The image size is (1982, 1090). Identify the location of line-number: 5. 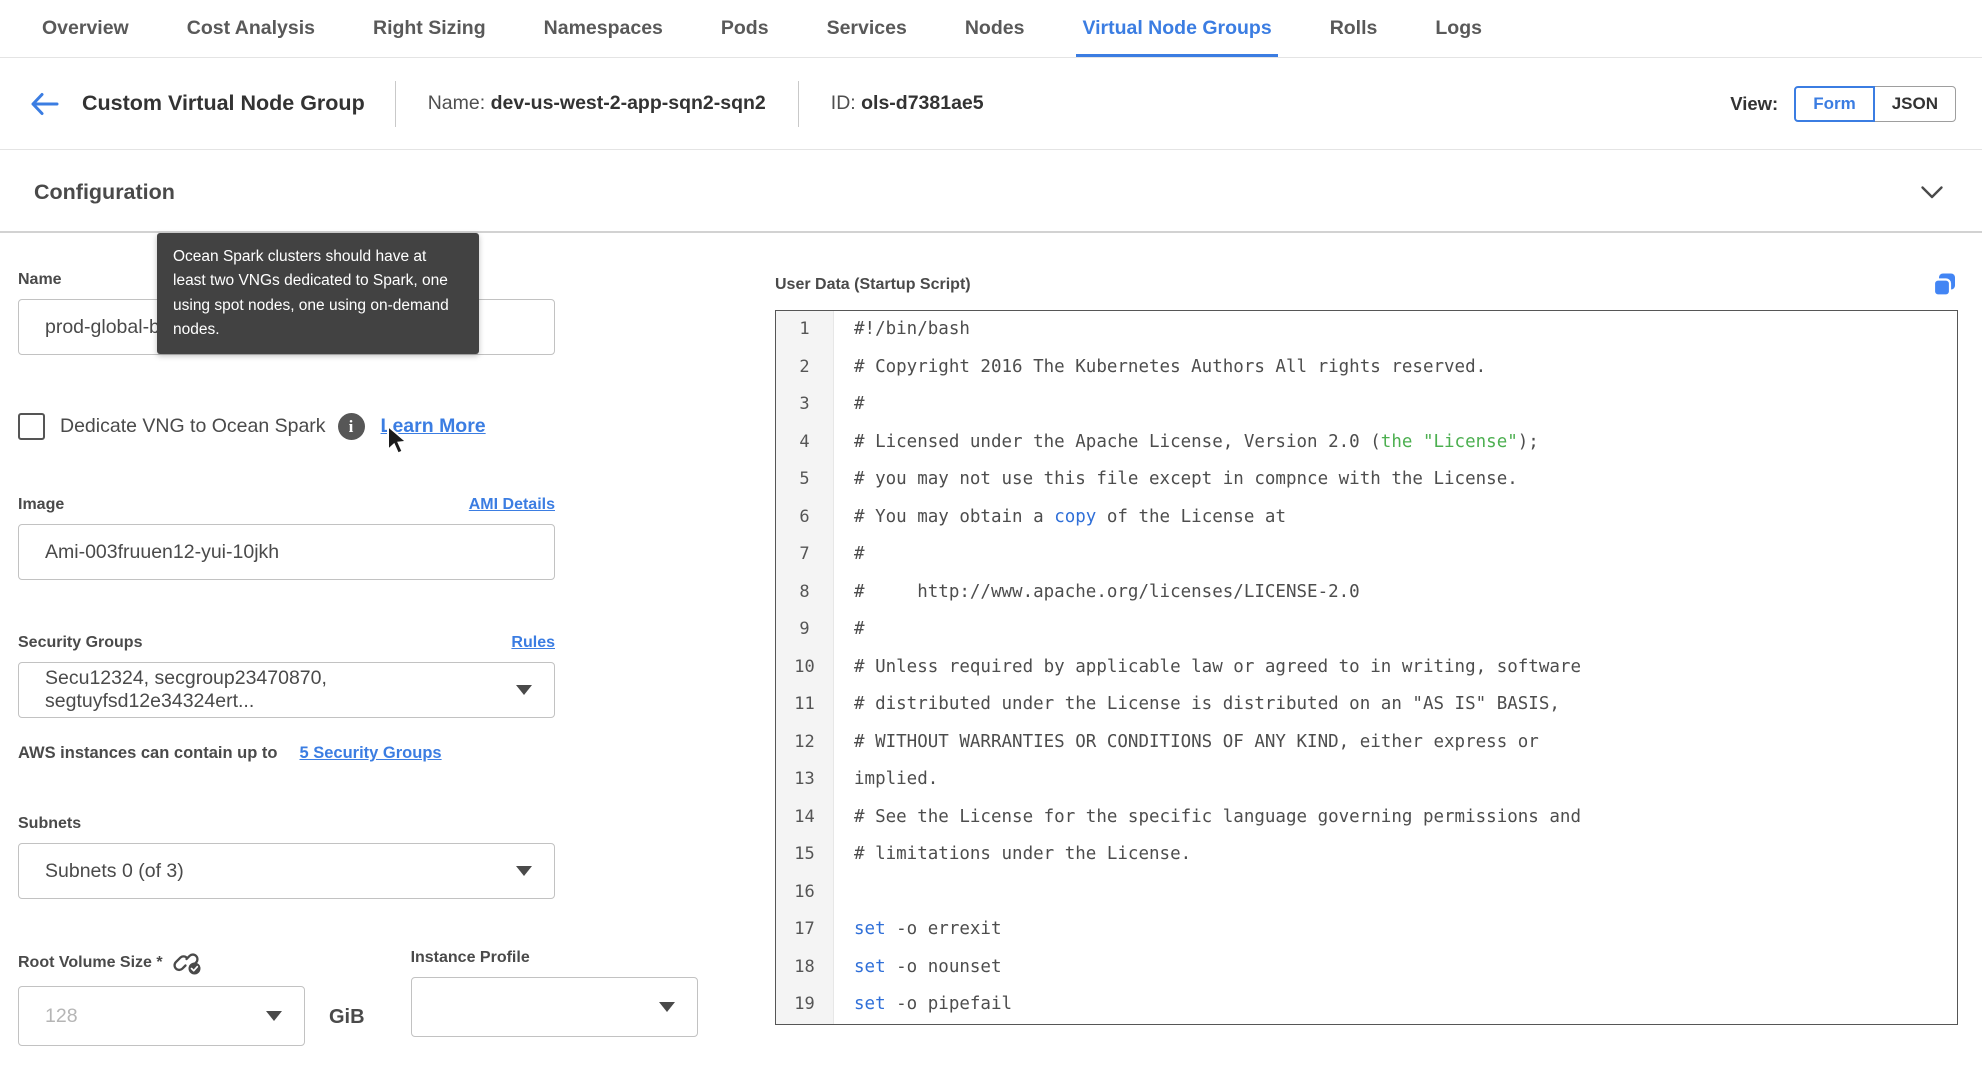
(805, 480).